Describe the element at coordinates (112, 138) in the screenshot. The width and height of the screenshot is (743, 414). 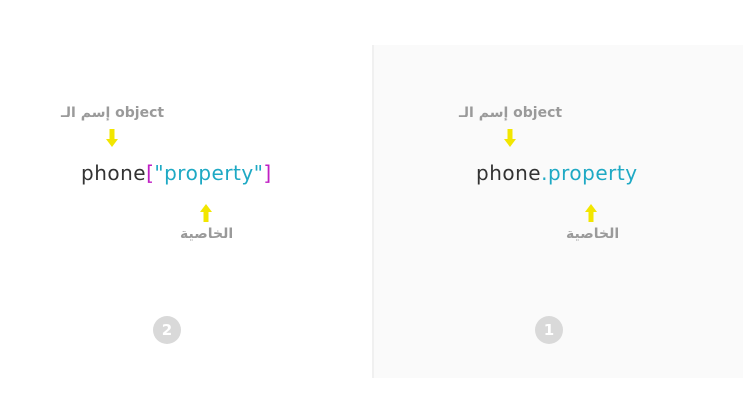
I see `left-down-arrow-icon` at that location.